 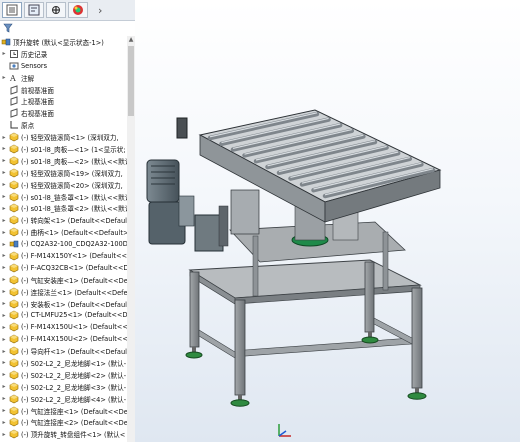 I want to click on tree-item: ▸ (-) 轻型双链滚筒<19> (深圳双力,, so click(x=63, y=173).